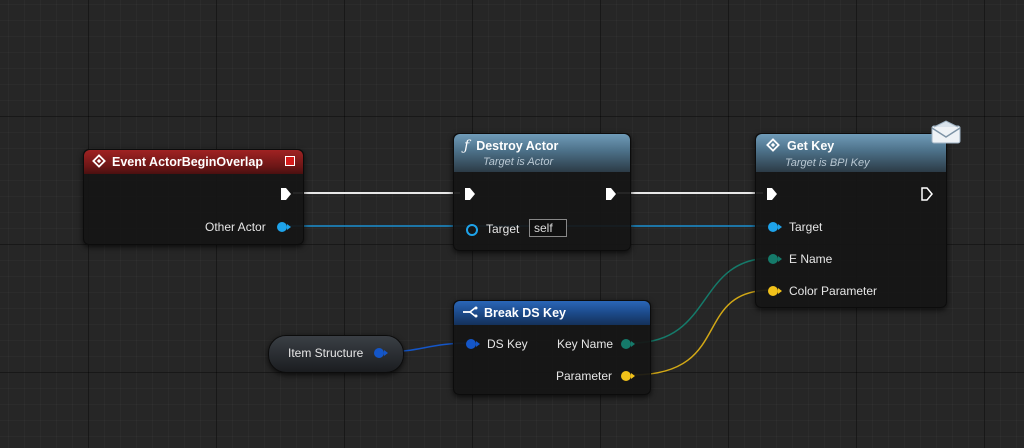 The height and width of the screenshot is (448, 1024). What do you see at coordinates (525, 313) in the screenshot?
I see `breakkey-node-title: Break DS Key` at bounding box center [525, 313].